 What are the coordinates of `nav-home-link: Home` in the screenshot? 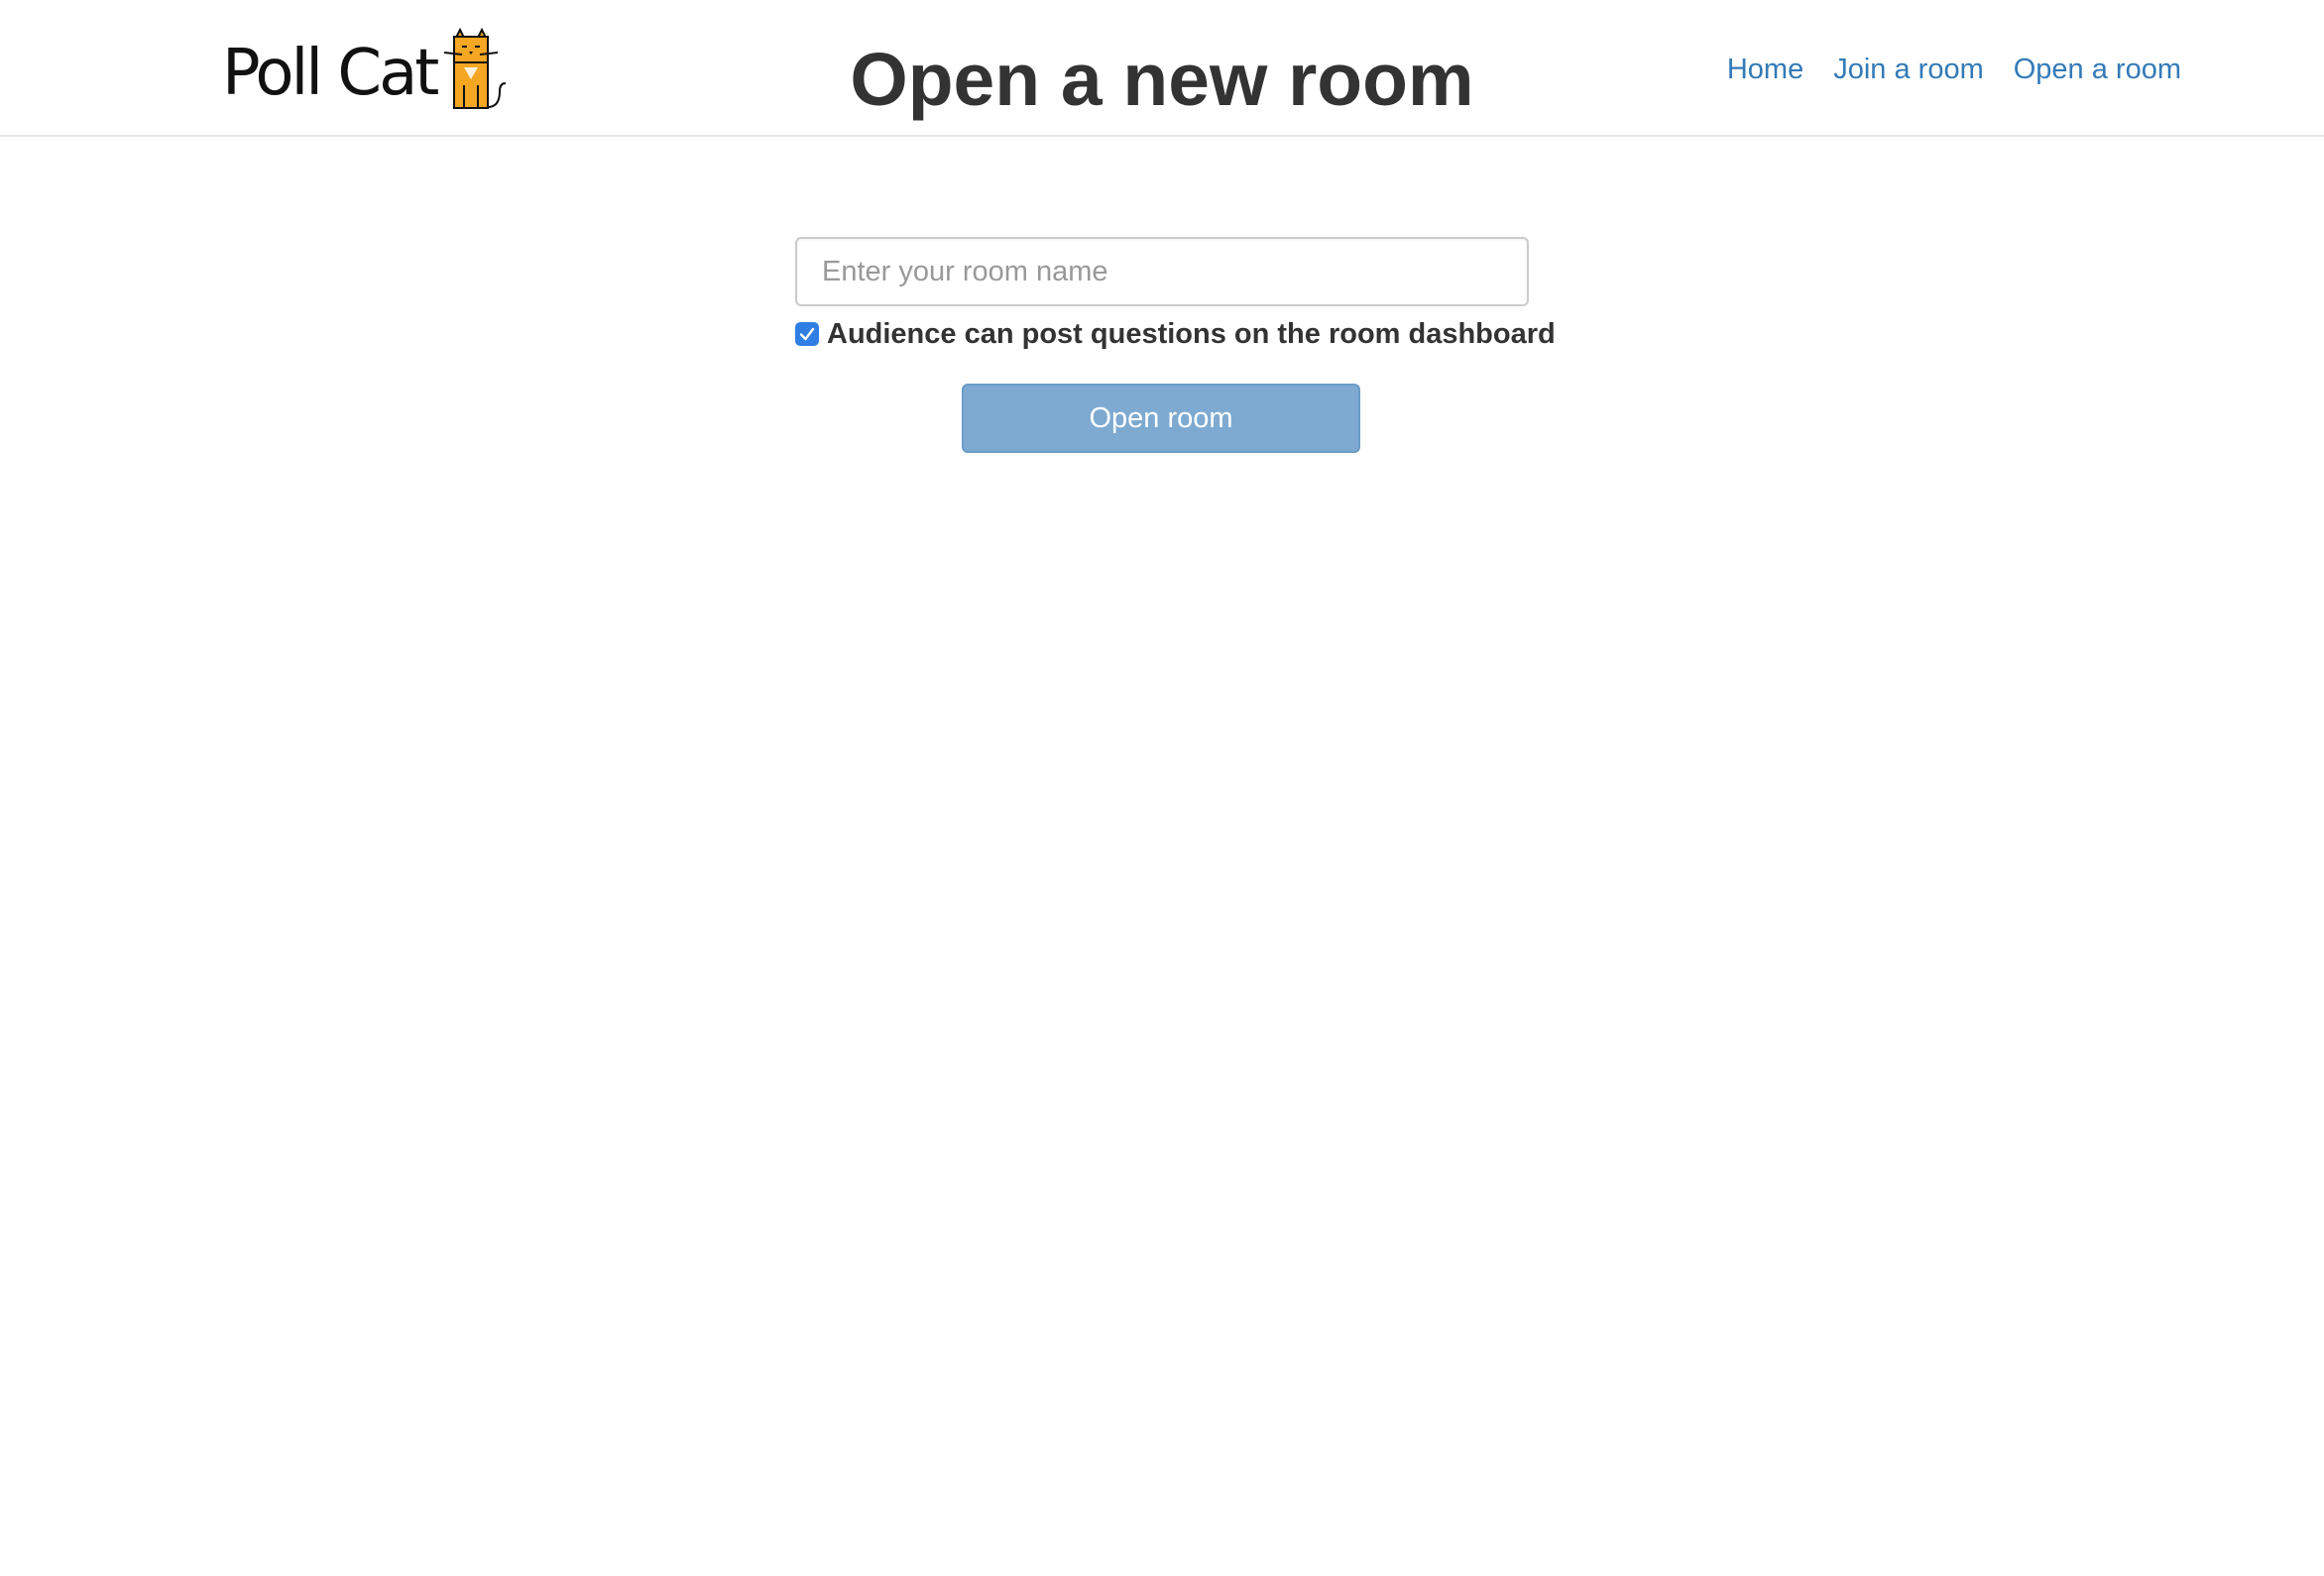 It's located at (1765, 69).